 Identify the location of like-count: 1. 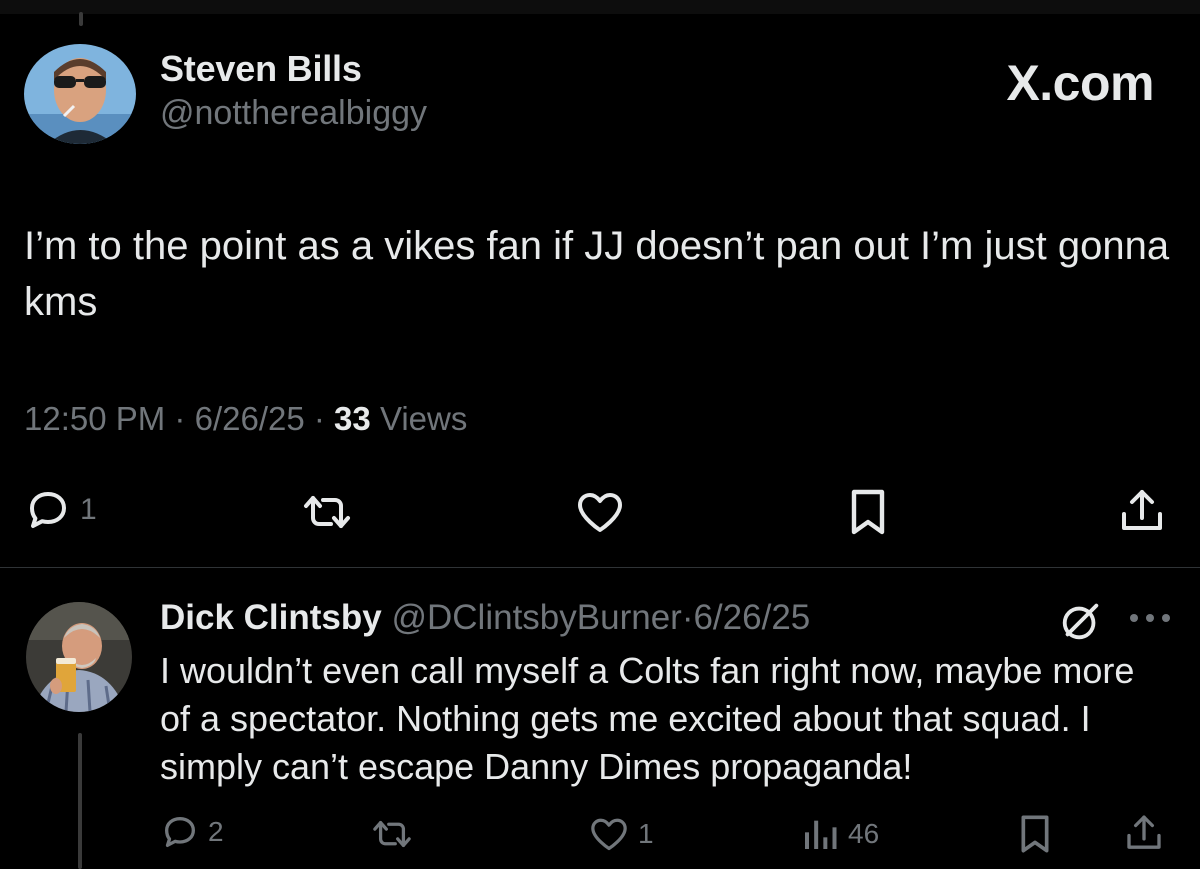
(646, 833).